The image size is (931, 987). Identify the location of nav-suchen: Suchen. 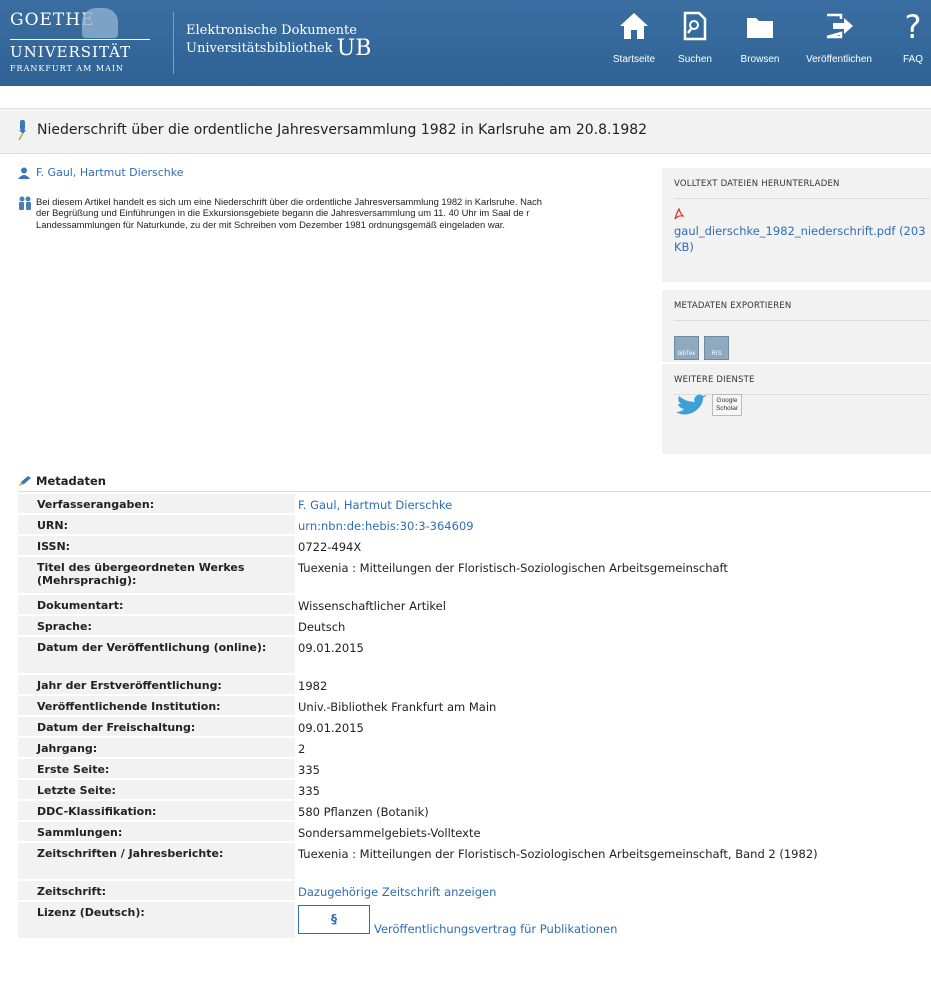
(695, 43).